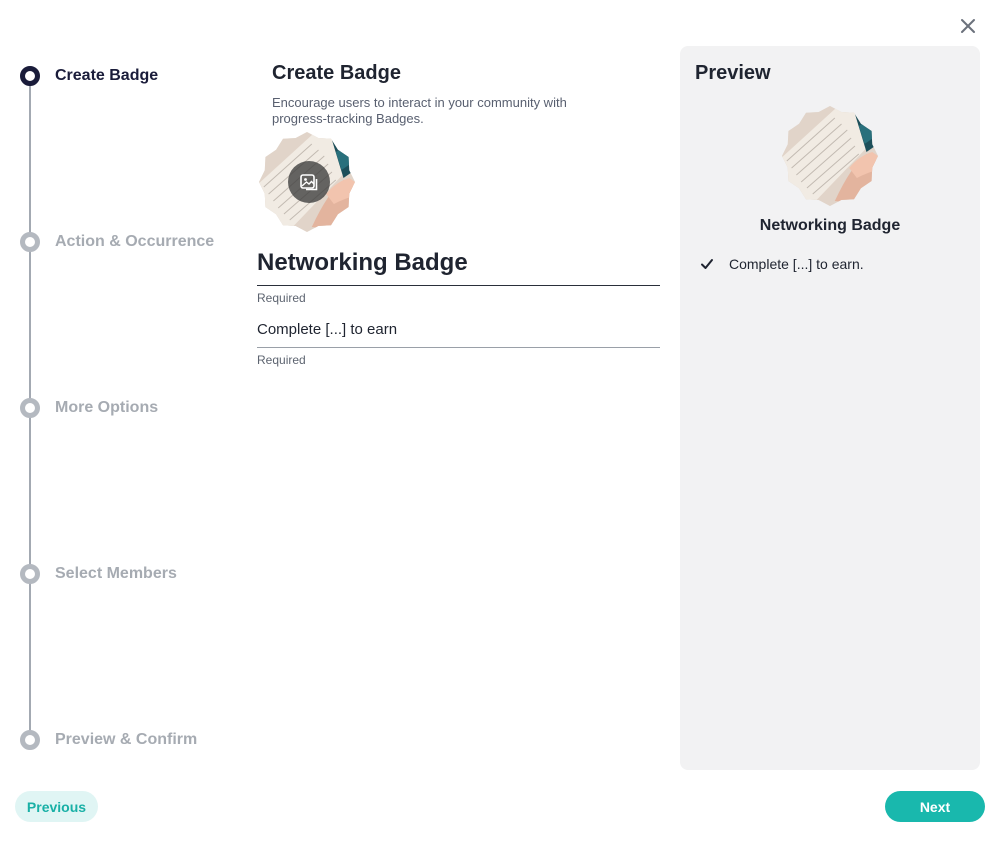 The image size is (1000, 842). What do you see at coordinates (796, 264) in the screenshot?
I see `preview-requirement-text: Complete [...] to earn.` at bounding box center [796, 264].